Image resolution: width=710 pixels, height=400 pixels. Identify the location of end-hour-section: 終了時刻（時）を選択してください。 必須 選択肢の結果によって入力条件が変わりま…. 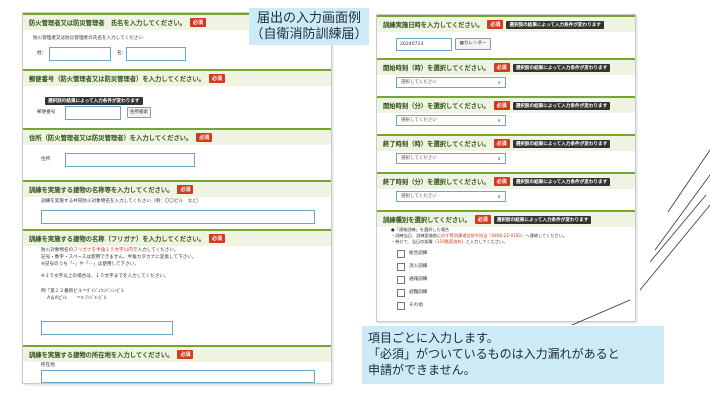
(506, 152).